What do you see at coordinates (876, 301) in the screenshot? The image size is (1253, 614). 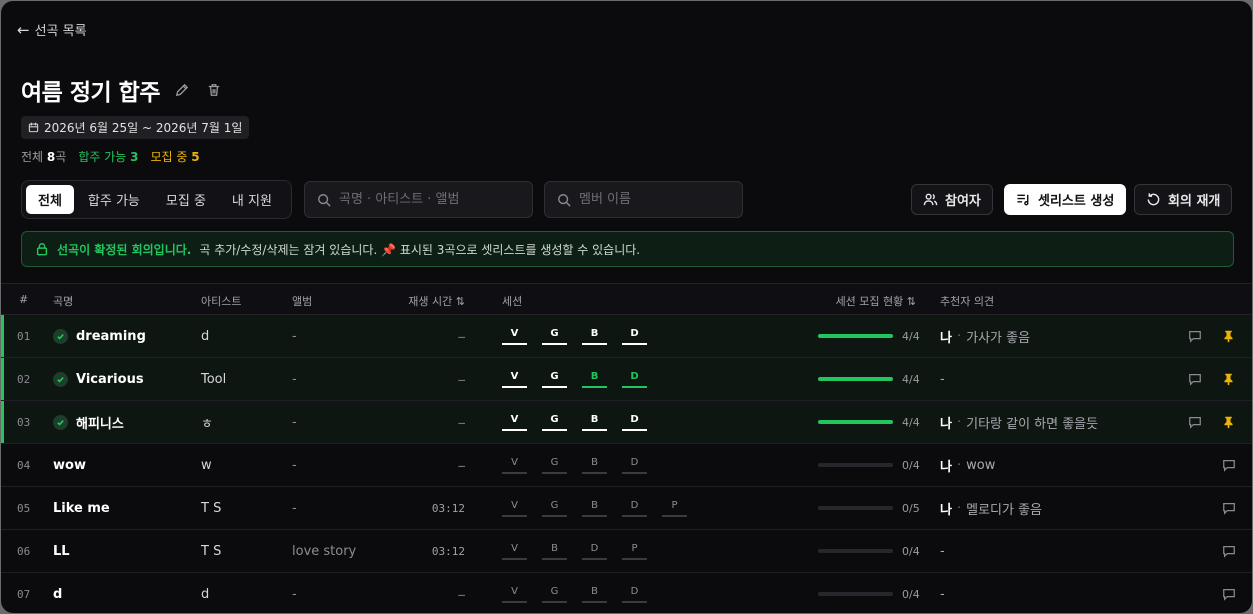 I see `col-progress-sort: 세션 모집 현황 ⇅` at bounding box center [876, 301].